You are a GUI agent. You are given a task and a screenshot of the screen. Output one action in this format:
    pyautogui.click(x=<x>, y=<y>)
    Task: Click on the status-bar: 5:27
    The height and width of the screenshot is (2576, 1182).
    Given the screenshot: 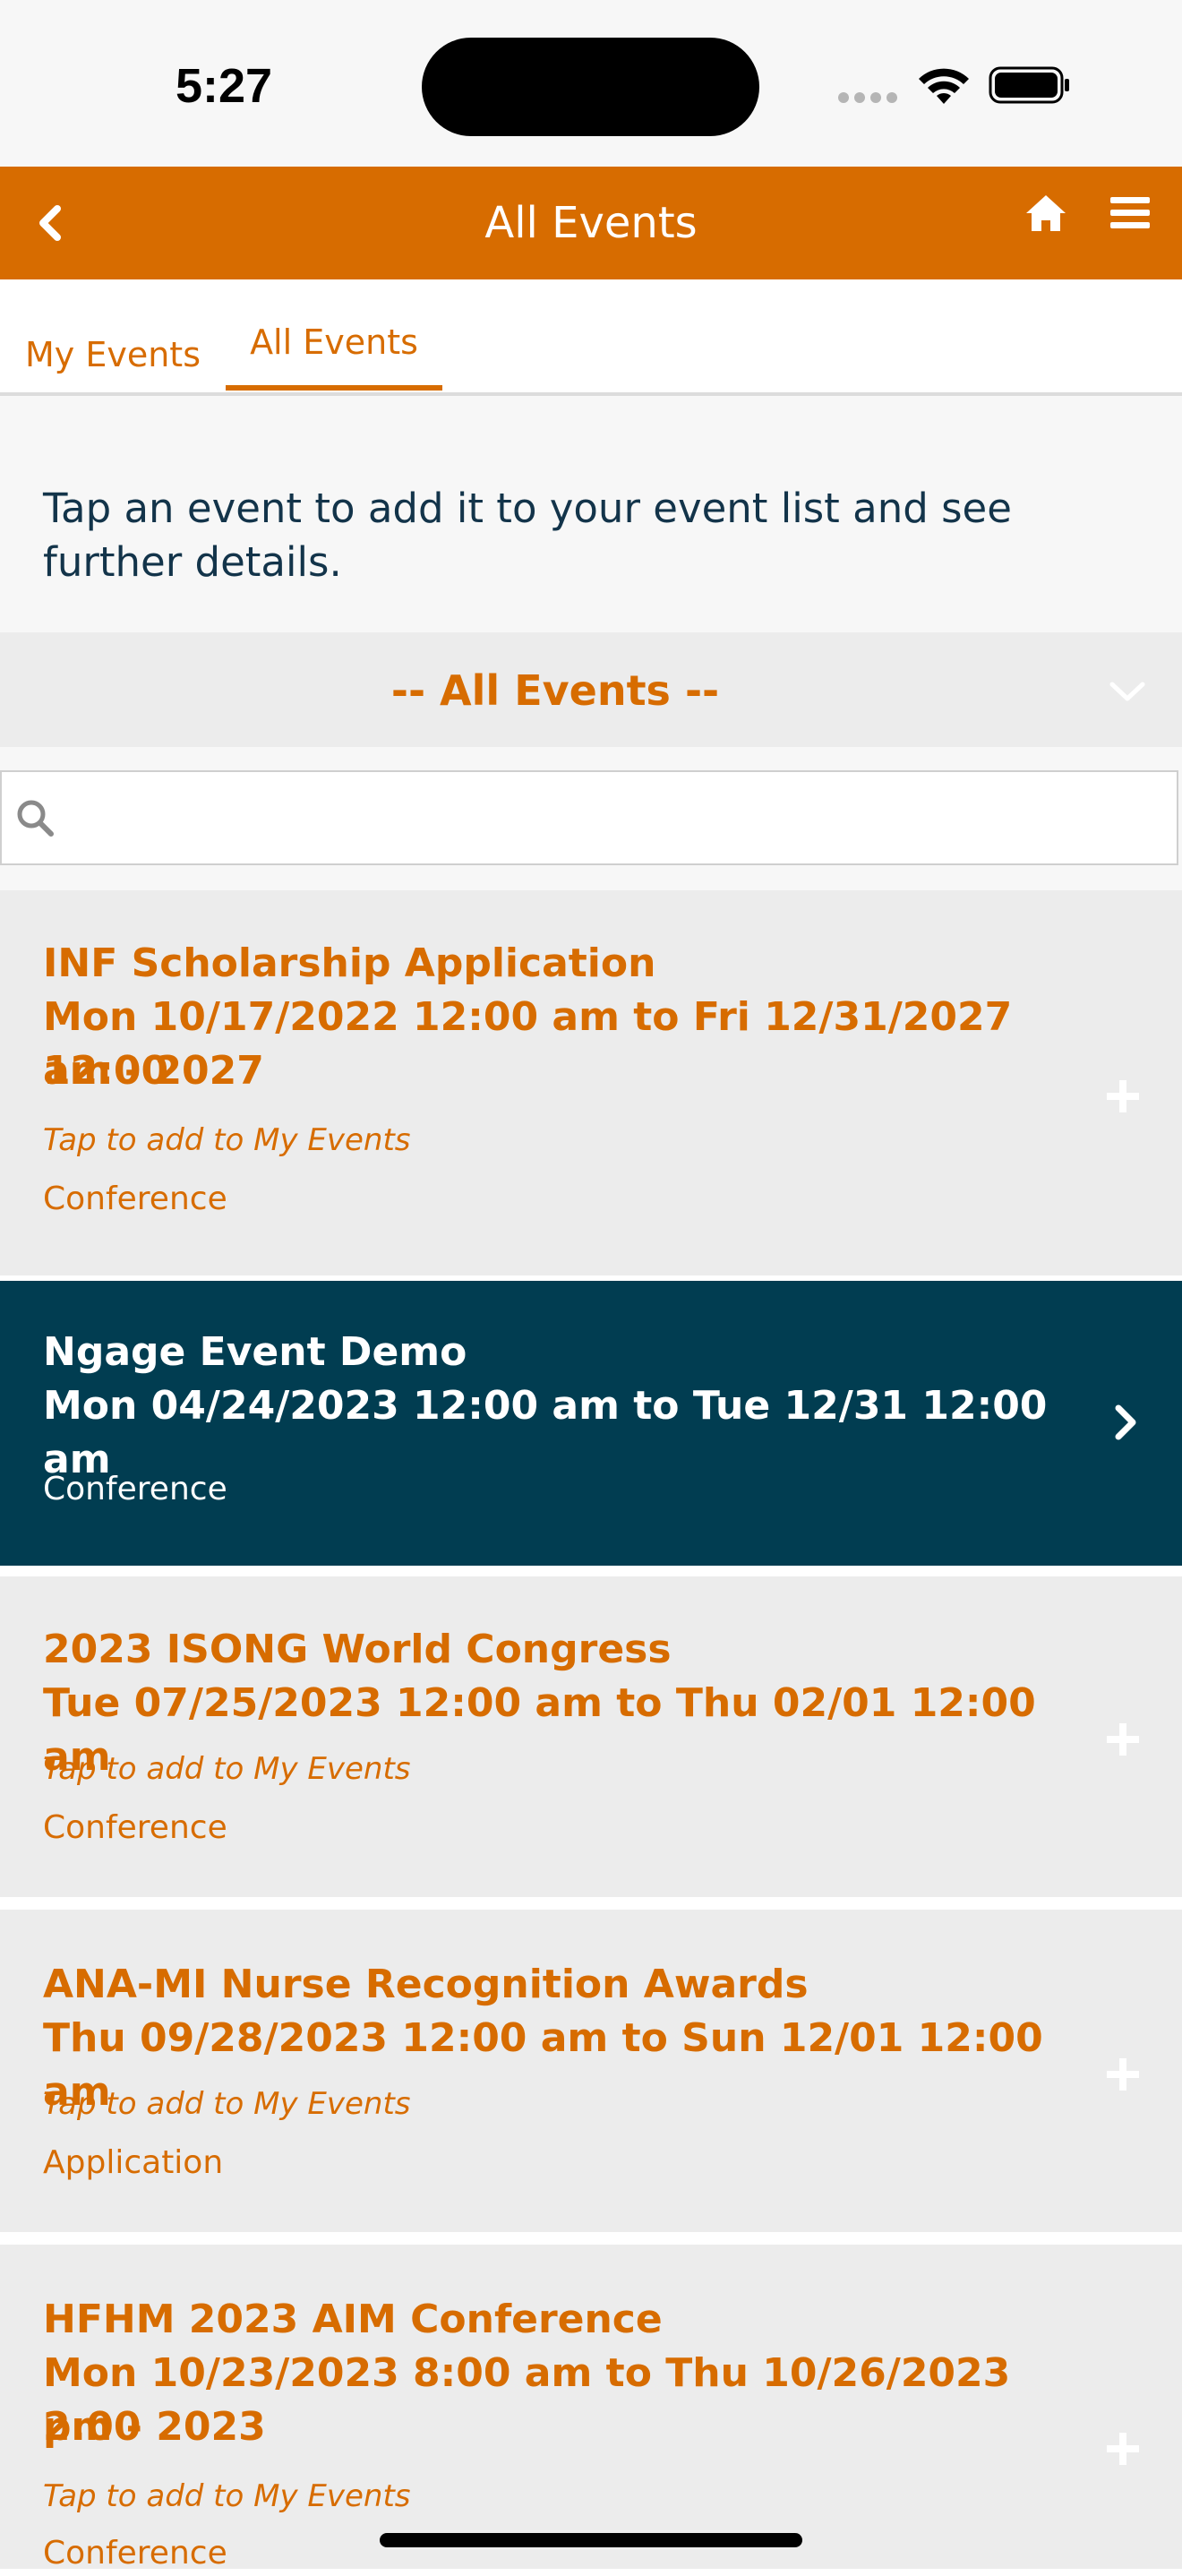 What is the action you would take?
    pyautogui.click(x=591, y=83)
    